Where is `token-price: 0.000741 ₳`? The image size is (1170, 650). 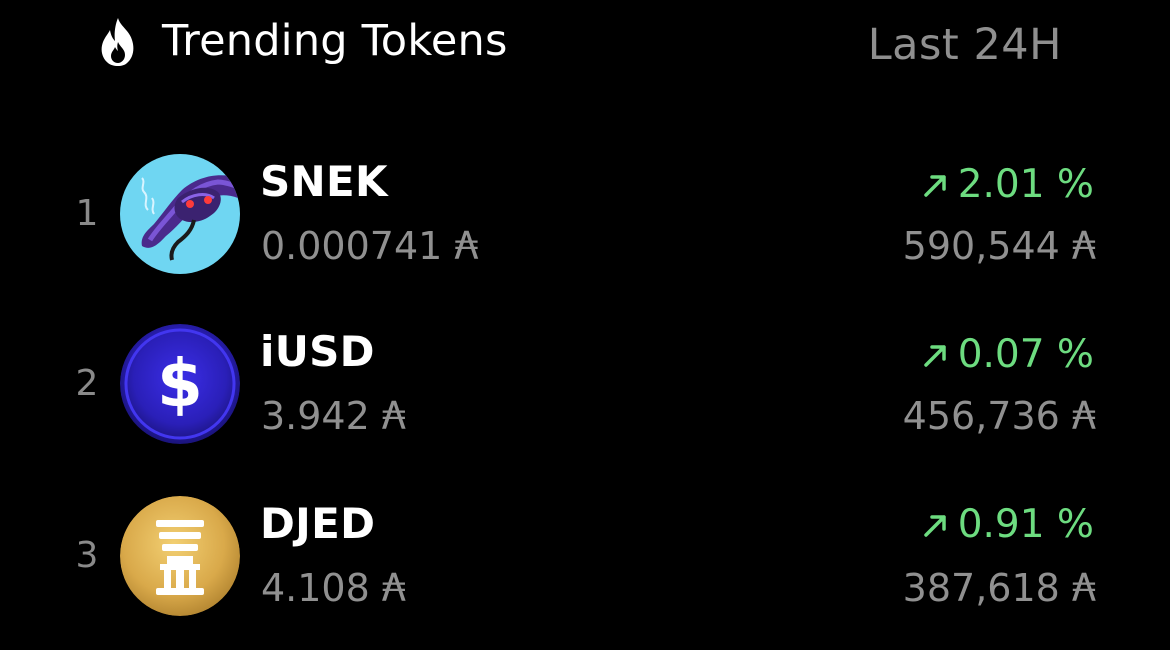
token-price: 0.000741 ₳ is located at coordinates (370, 246).